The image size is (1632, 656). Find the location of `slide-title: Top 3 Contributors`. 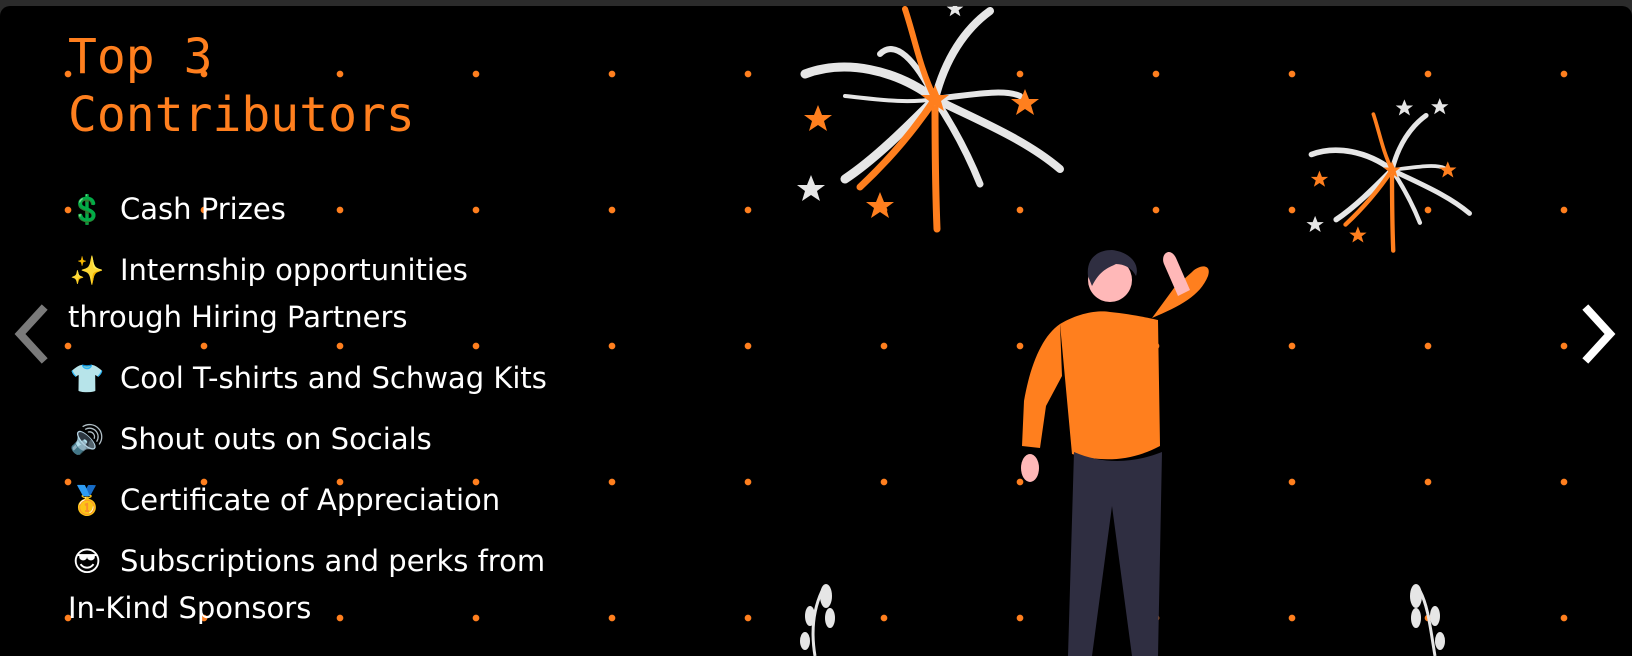

slide-title: Top 3 Contributors is located at coordinates (241, 86).